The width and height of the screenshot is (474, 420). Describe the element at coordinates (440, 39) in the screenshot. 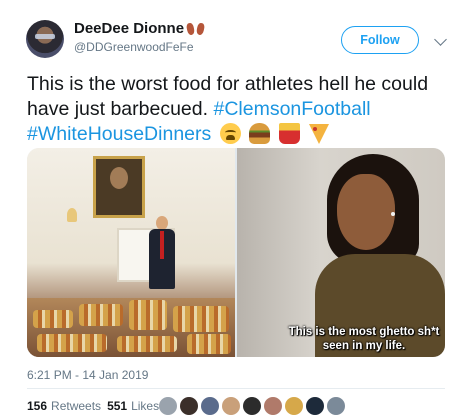

I see `chevron-down-icon` at that location.